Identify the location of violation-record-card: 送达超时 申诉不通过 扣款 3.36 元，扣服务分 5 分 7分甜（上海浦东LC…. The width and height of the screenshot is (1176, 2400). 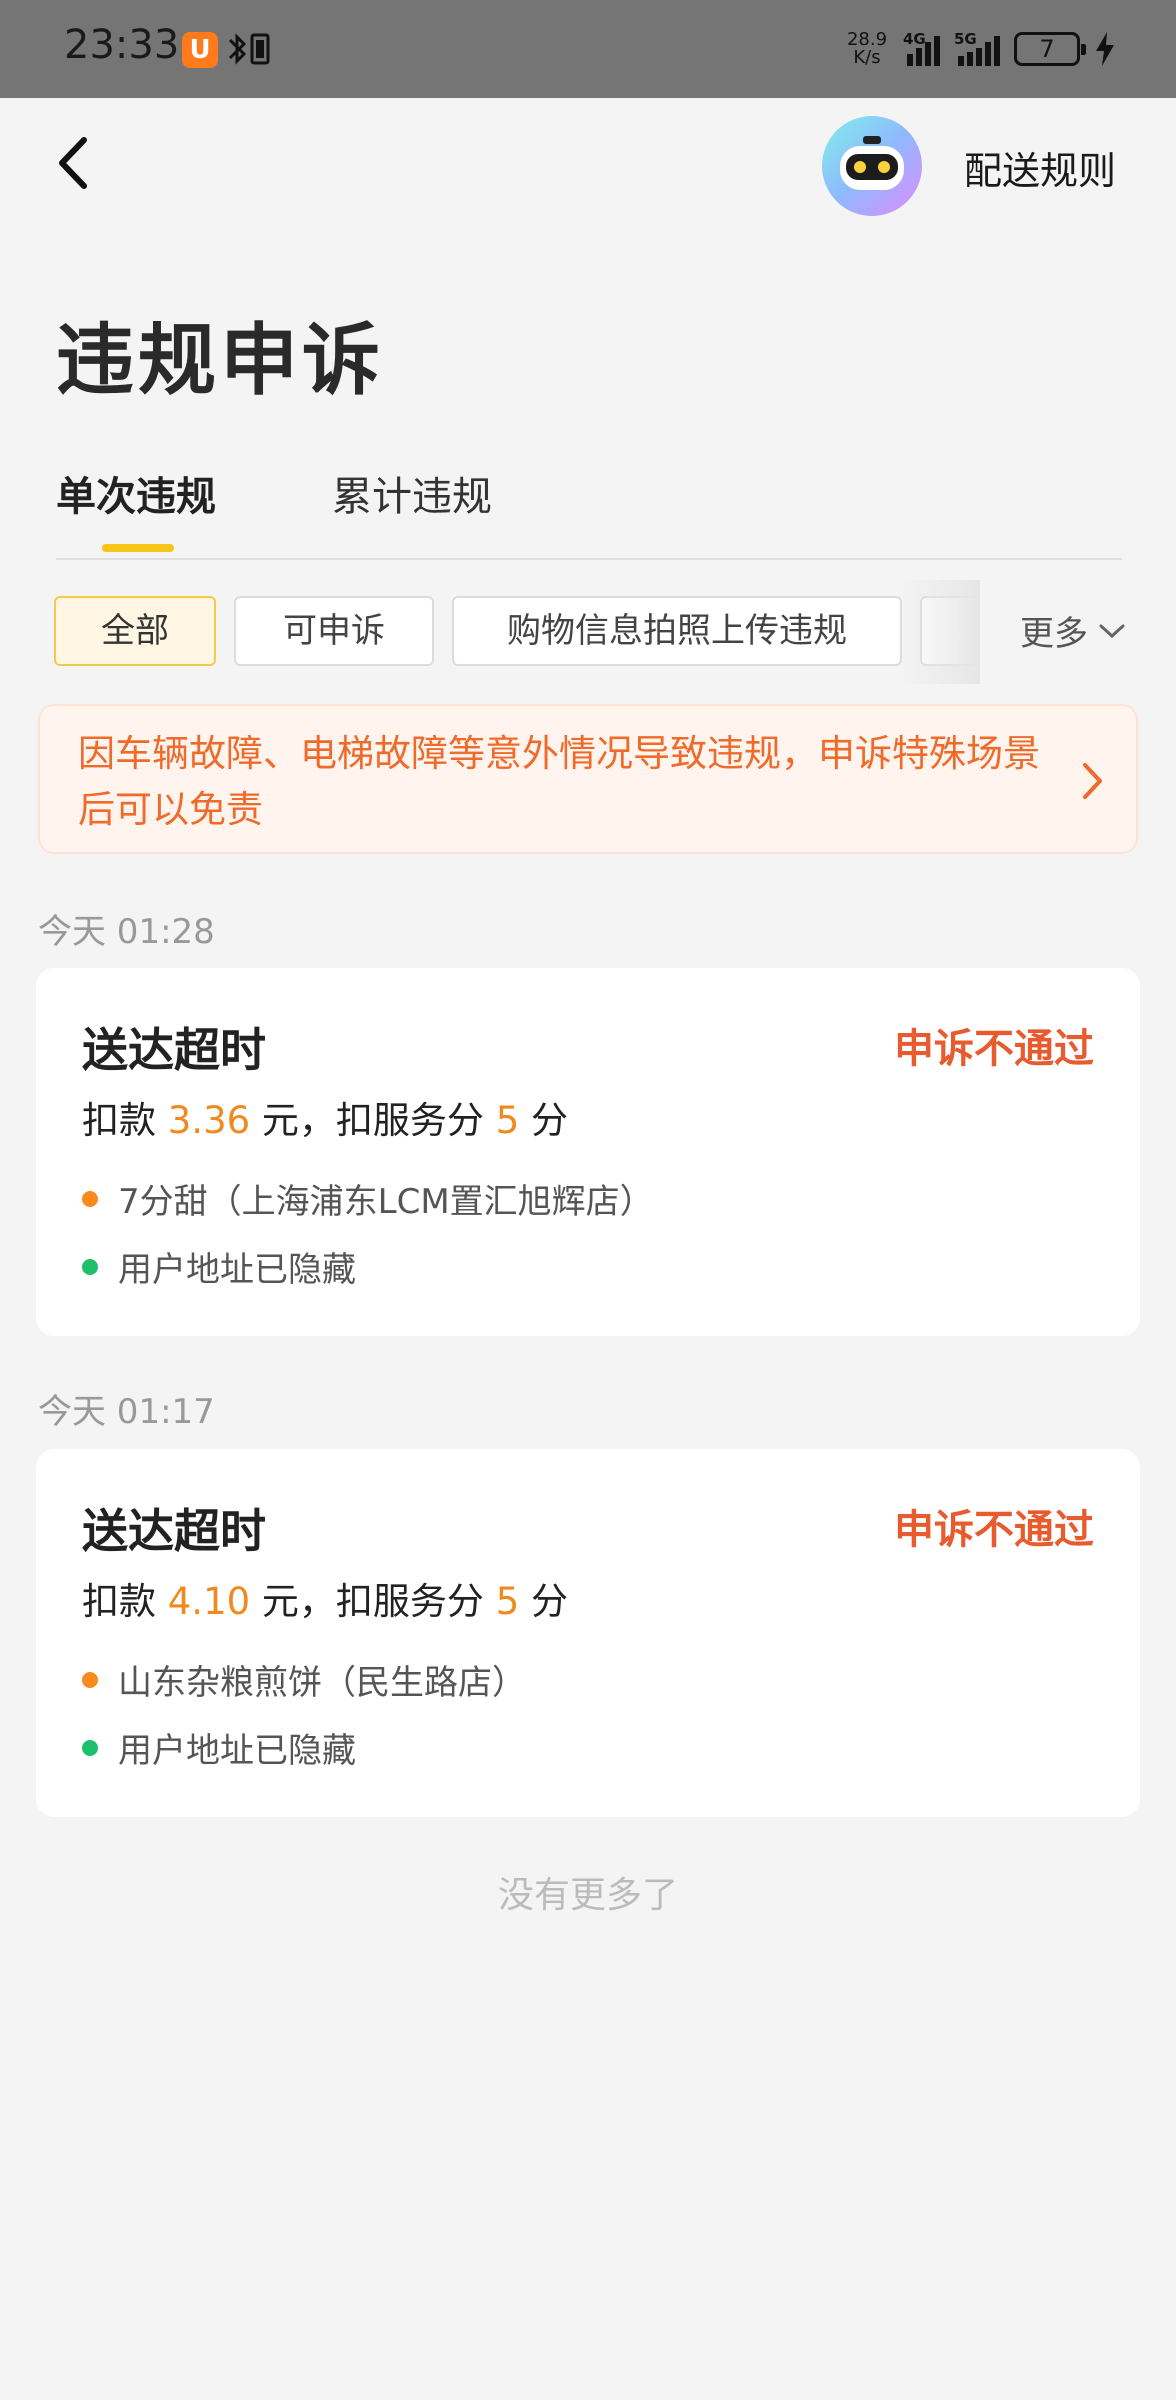
(588, 1152).